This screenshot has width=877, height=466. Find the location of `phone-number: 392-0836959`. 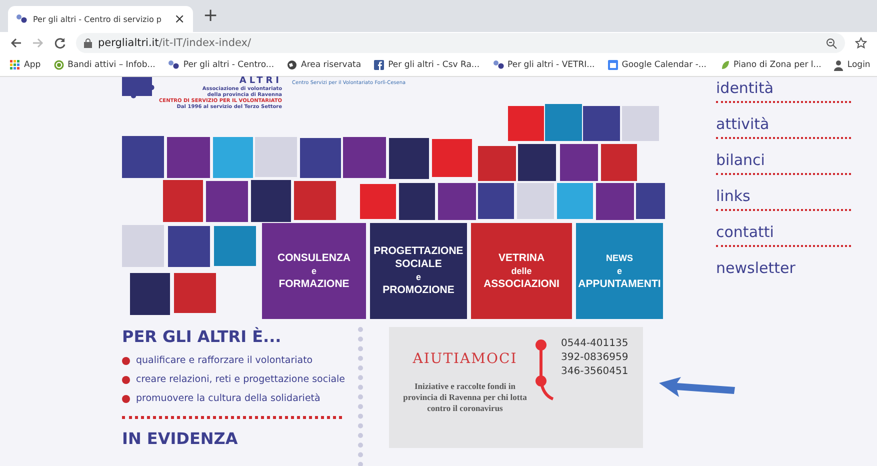

phone-number: 392-0836959 is located at coordinates (594, 358).